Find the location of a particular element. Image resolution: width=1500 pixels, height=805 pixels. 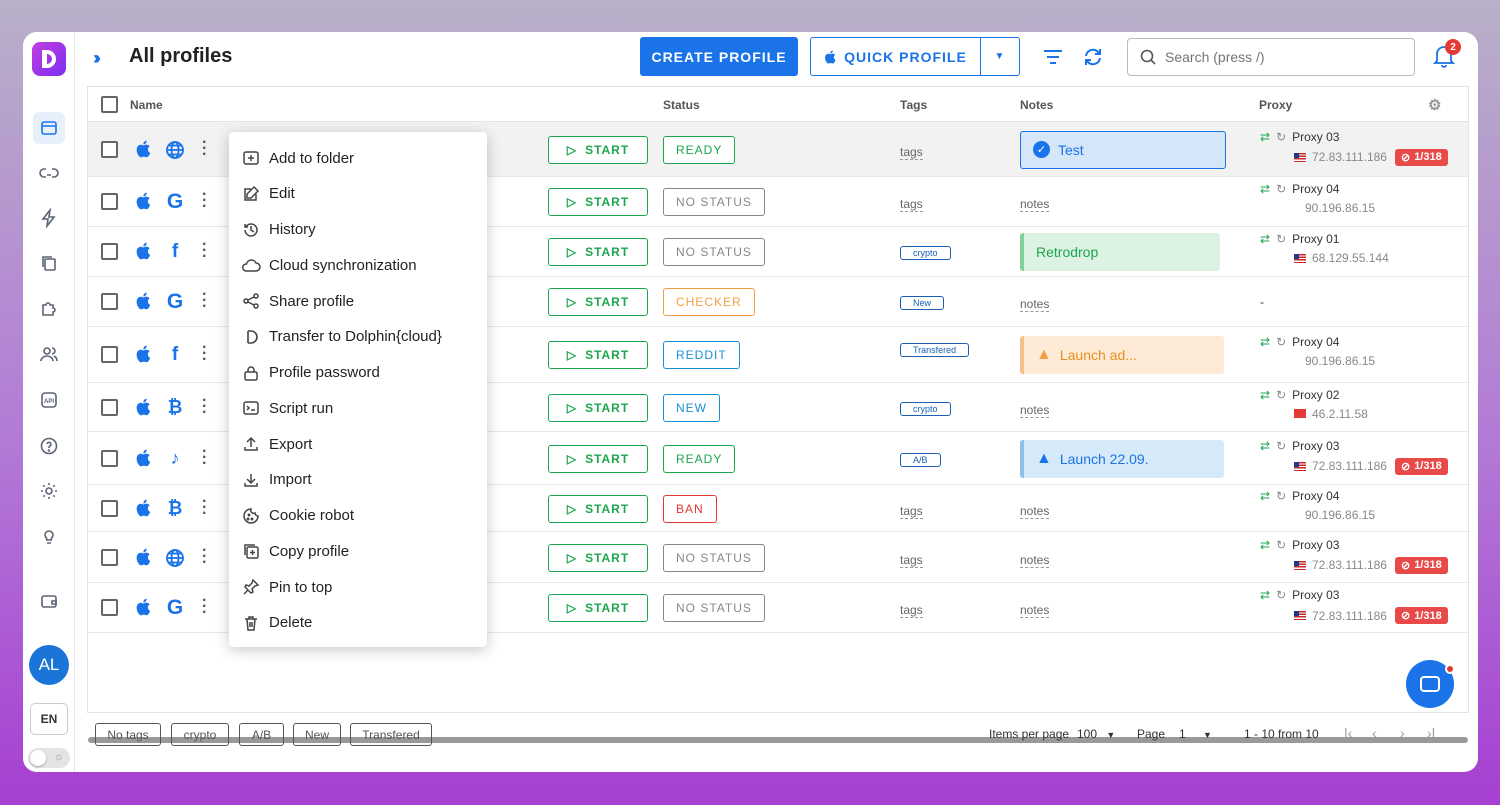

col-tags: Tags is located at coordinates (913, 105).